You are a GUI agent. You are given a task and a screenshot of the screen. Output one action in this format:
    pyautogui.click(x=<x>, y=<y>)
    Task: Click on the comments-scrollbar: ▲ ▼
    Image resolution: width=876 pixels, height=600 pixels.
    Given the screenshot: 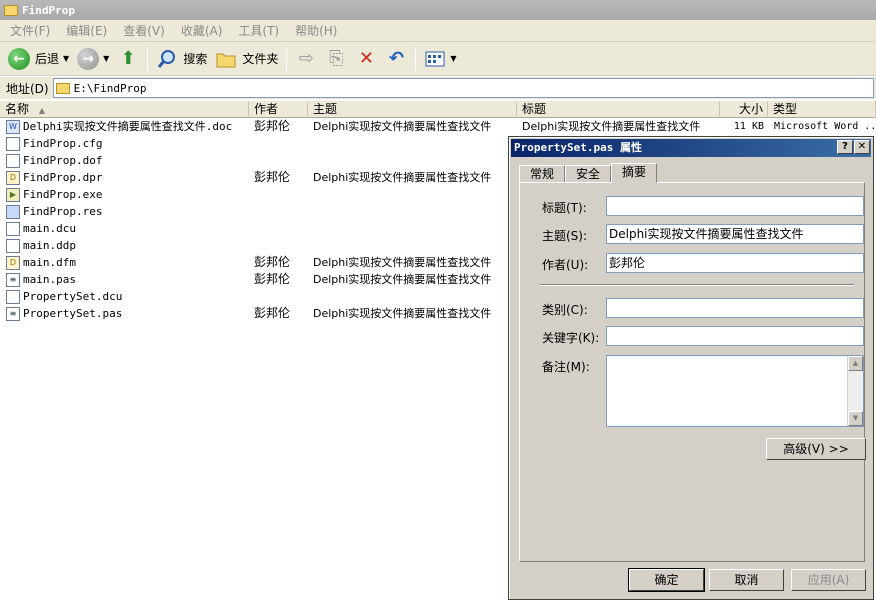 What is the action you would take?
    pyautogui.click(x=855, y=391)
    